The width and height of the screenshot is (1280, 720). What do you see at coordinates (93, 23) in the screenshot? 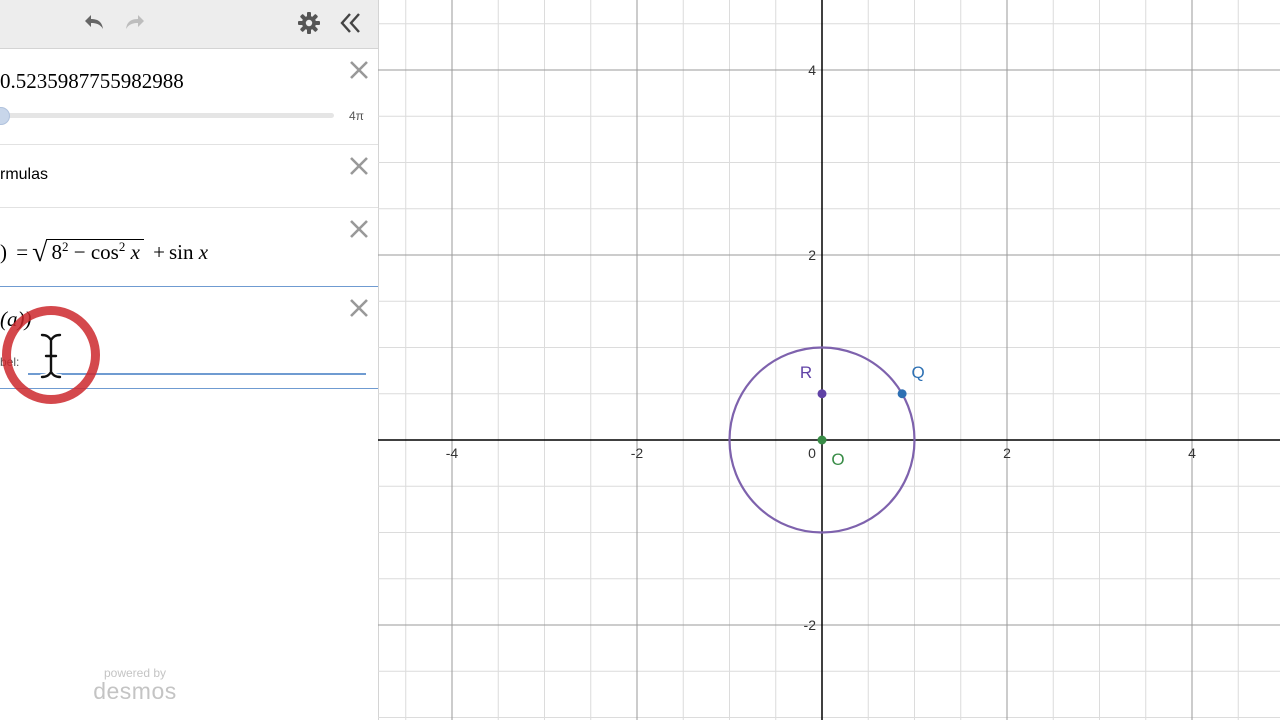
I see `undo-icon` at bounding box center [93, 23].